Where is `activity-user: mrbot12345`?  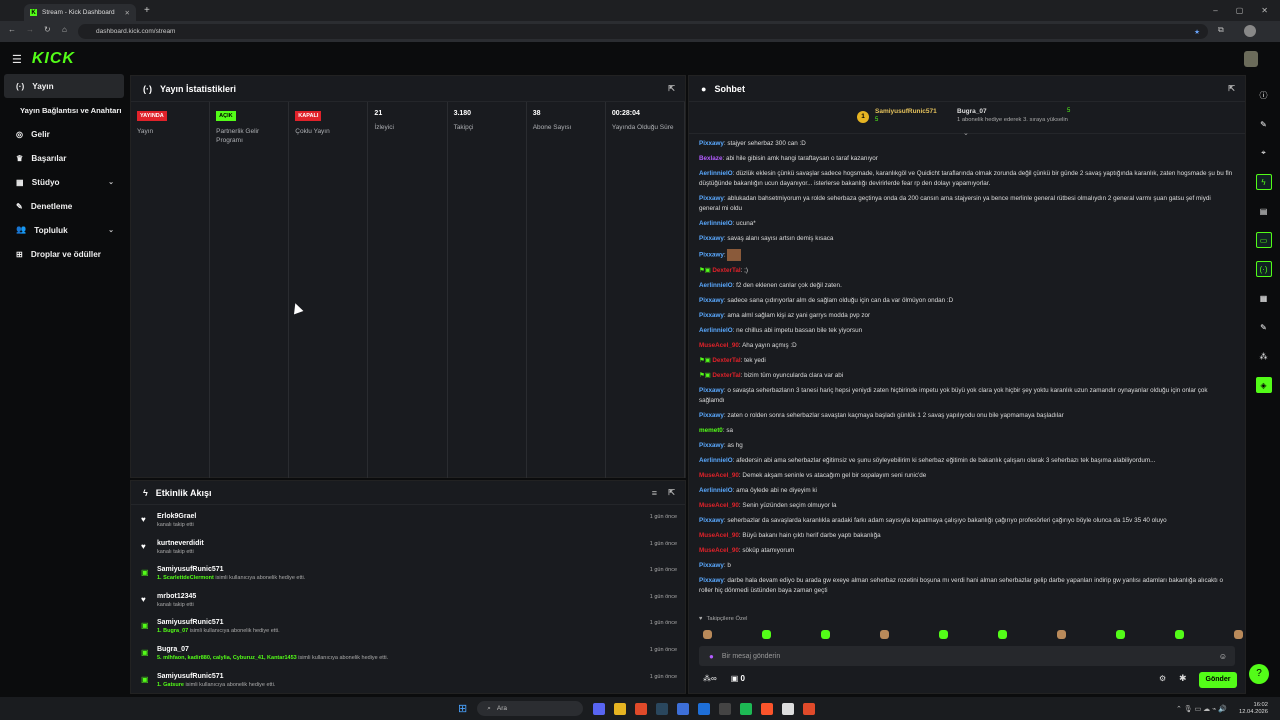 activity-user: mrbot12345 is located at coordinates (176, 596).